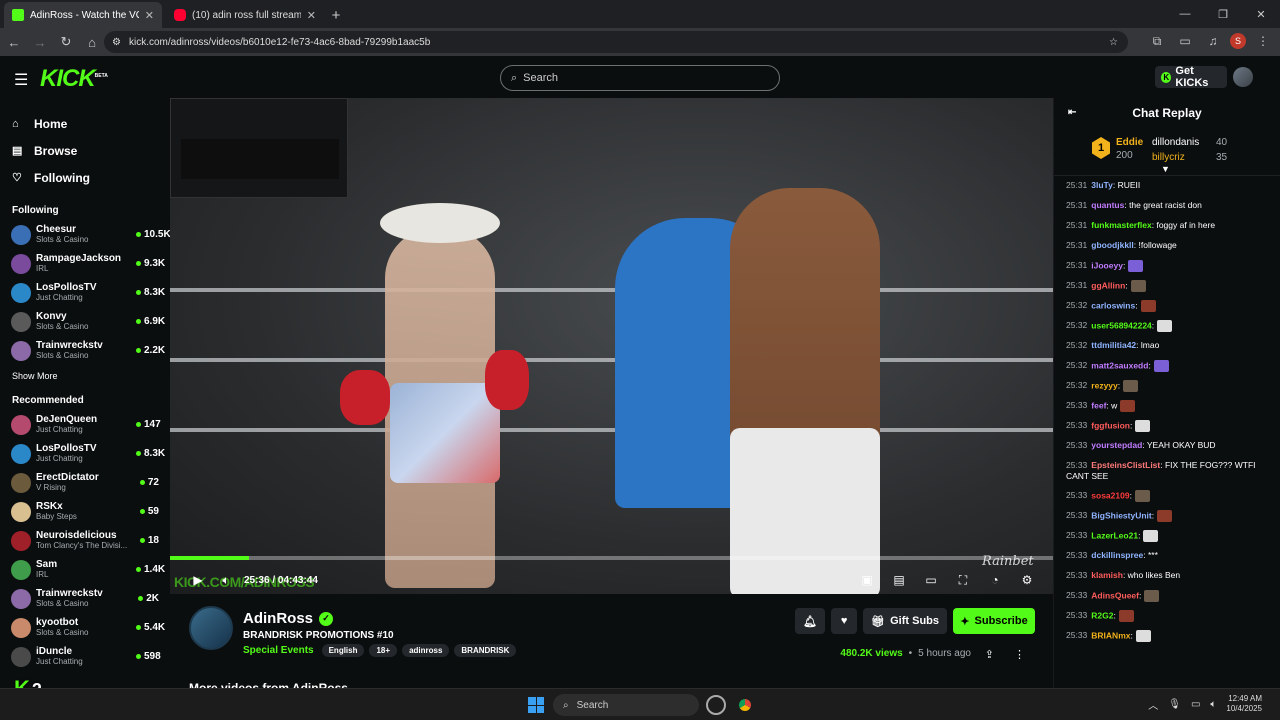 This screenshot has height=720, width=1280. What do you see at coordinates (1110, 425) in the screenshot?
I see `message-username: fggfusion` at bounding box center [1110, 425].